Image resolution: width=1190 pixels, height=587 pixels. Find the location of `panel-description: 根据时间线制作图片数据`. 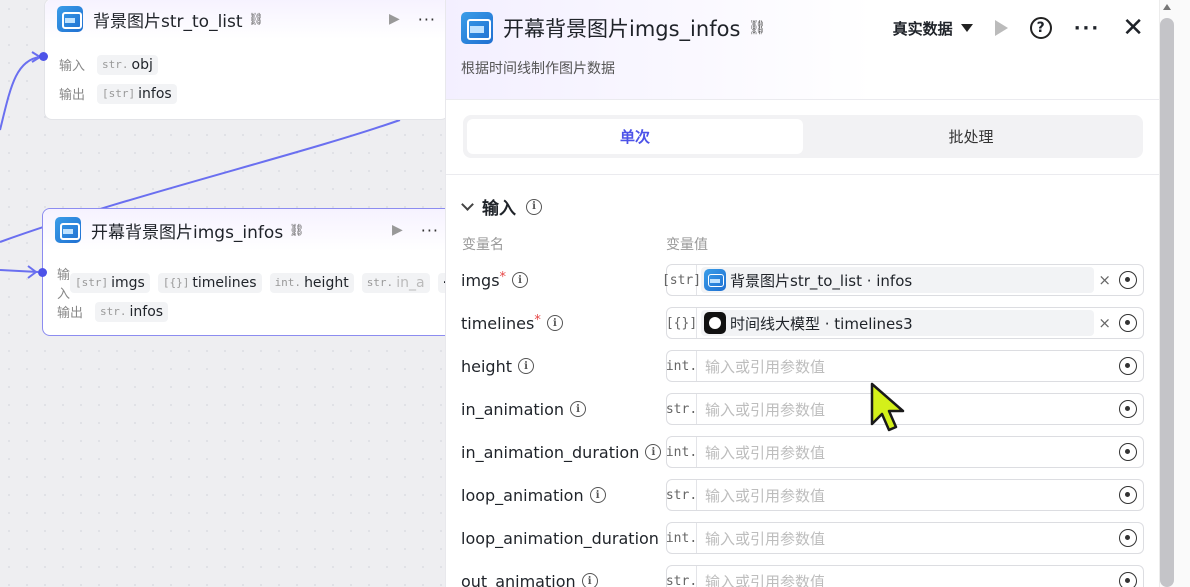

panel-description: 根据时间线制作图片数据 is located at coordinates (538, 69).